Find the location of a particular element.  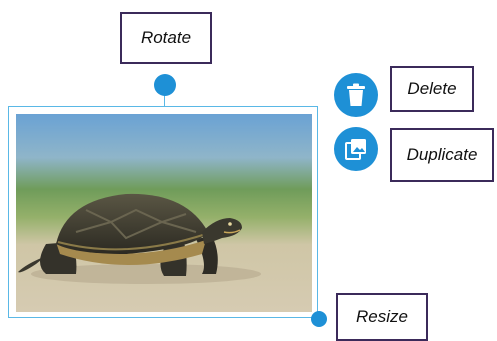

rotate-callout-label: Rotate is located at coordinates (166, 38).